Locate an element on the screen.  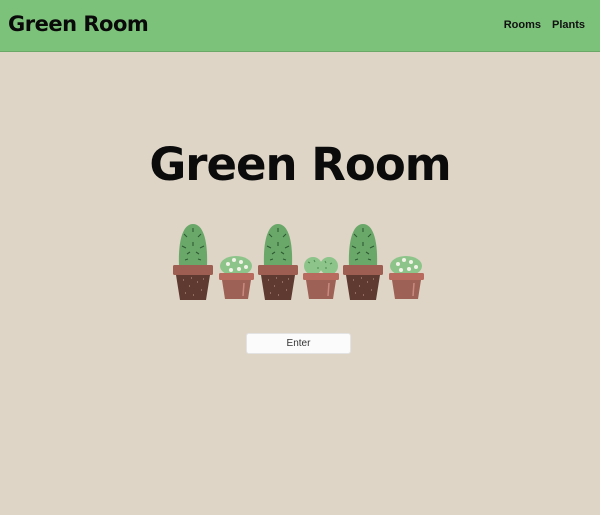
cactus-illustration is located at coordinates (298, 262).